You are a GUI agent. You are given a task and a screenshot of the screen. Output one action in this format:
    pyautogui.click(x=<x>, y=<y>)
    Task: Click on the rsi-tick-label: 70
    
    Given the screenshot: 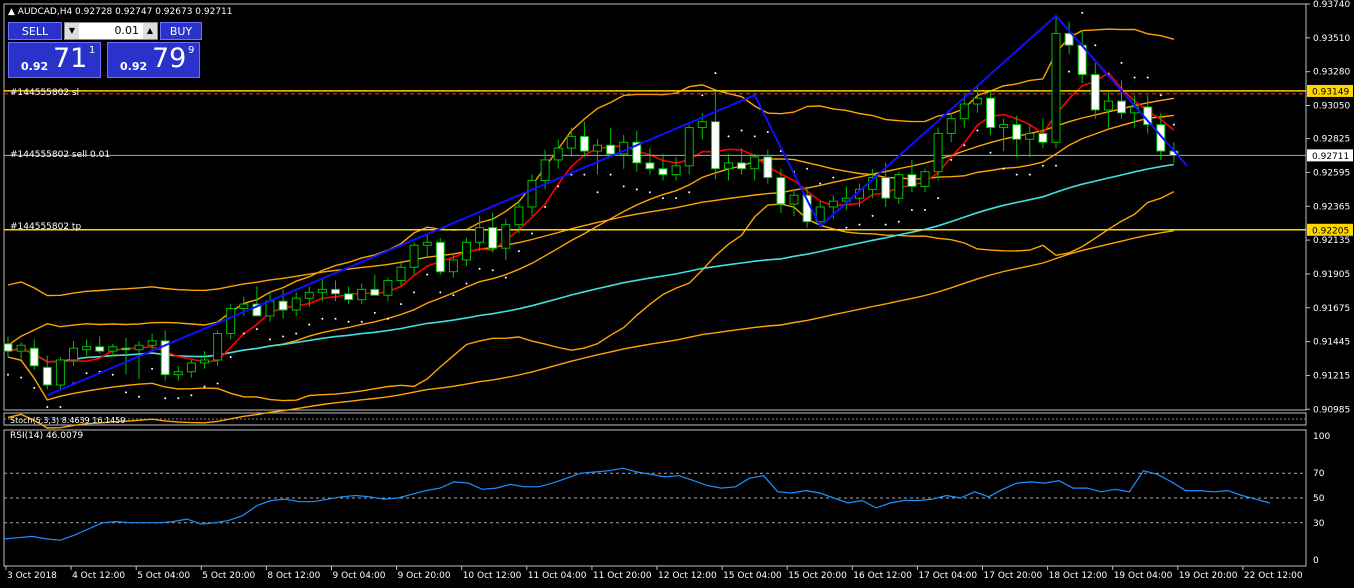 What is the action you would take?
    pyautogui.click(x=1319, y=474)
    